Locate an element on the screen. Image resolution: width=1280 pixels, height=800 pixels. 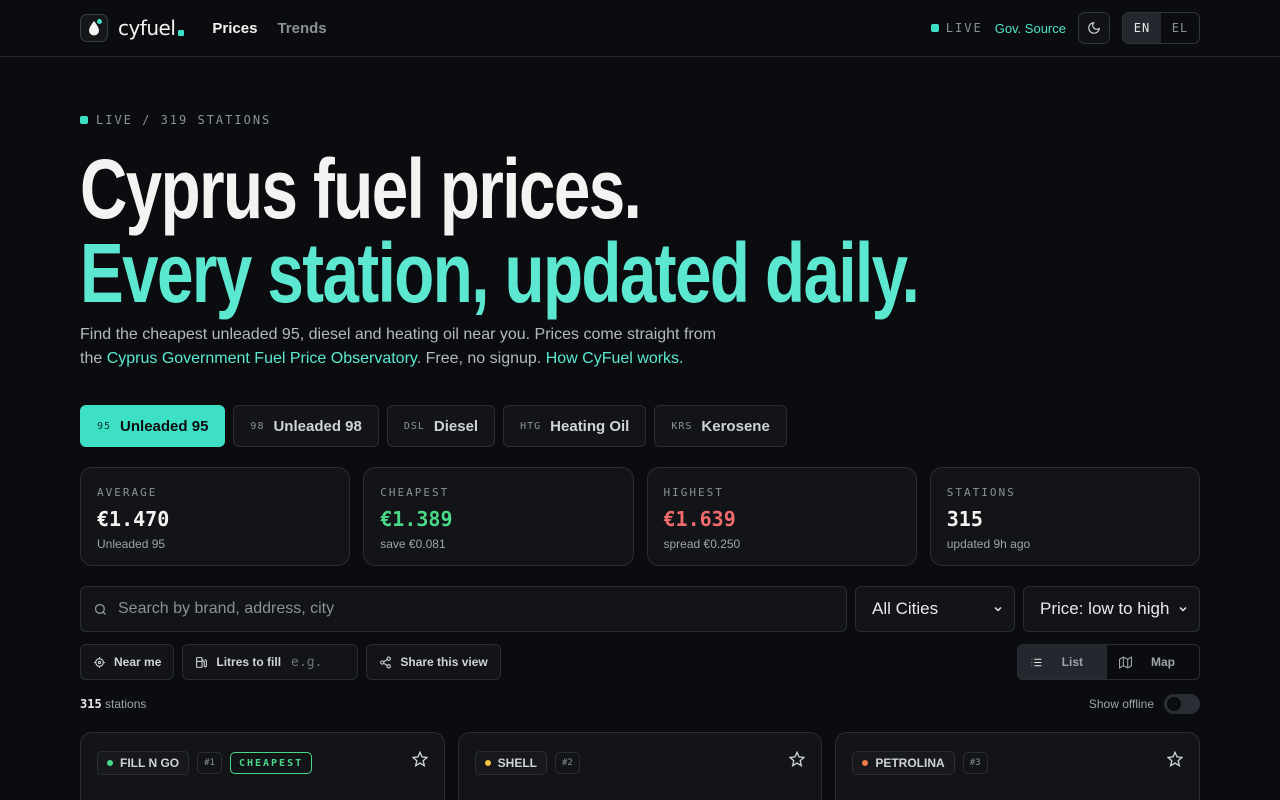
list-icon is located at coordinates (1036, 662).